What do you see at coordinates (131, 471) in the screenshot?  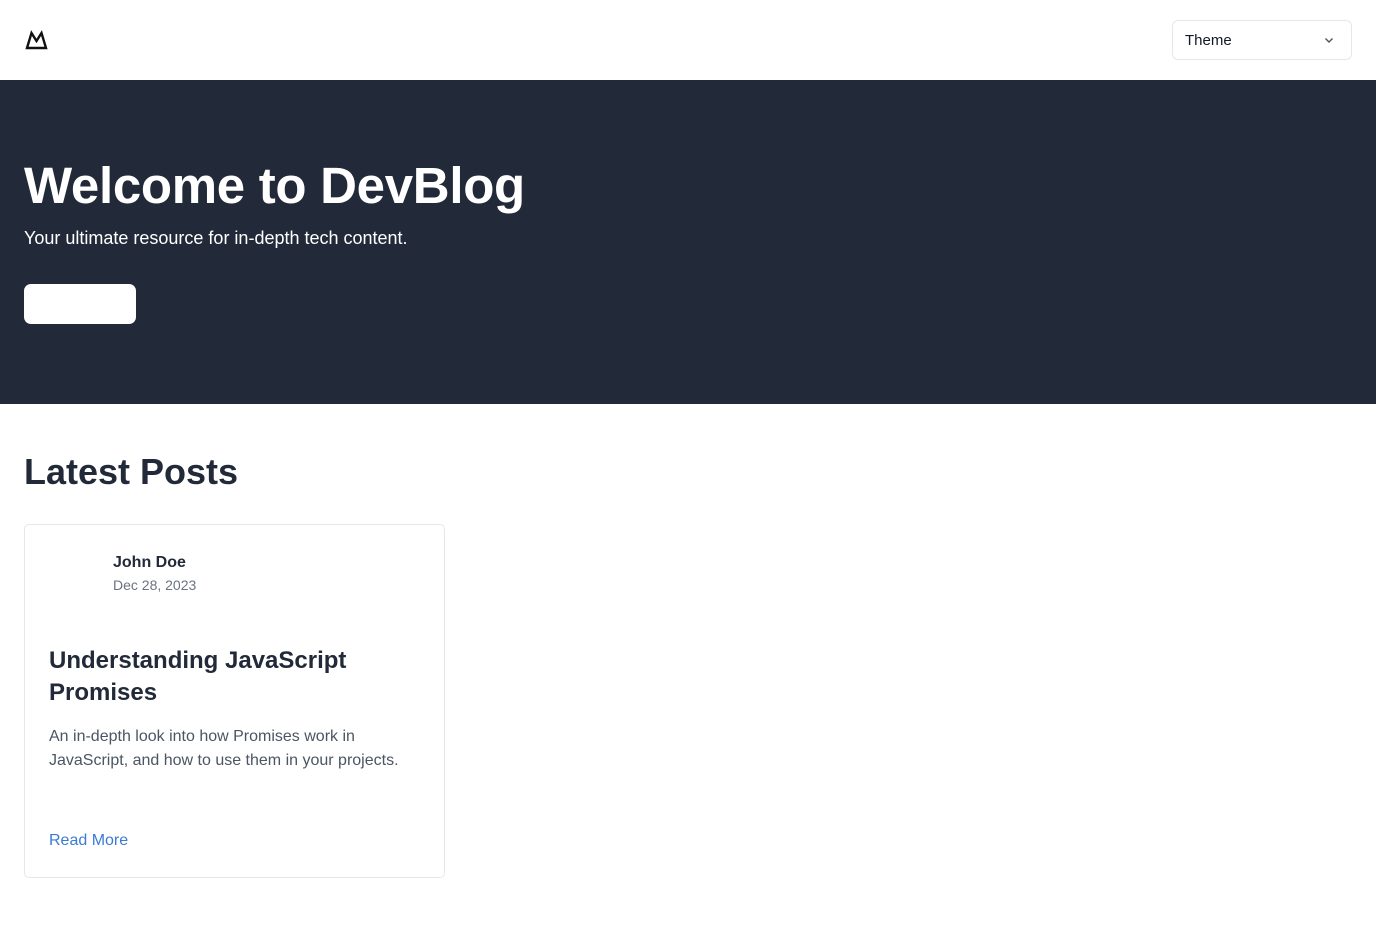 I see `latest-posts-heading: Latest Posts` at bounding box center [131, 471].